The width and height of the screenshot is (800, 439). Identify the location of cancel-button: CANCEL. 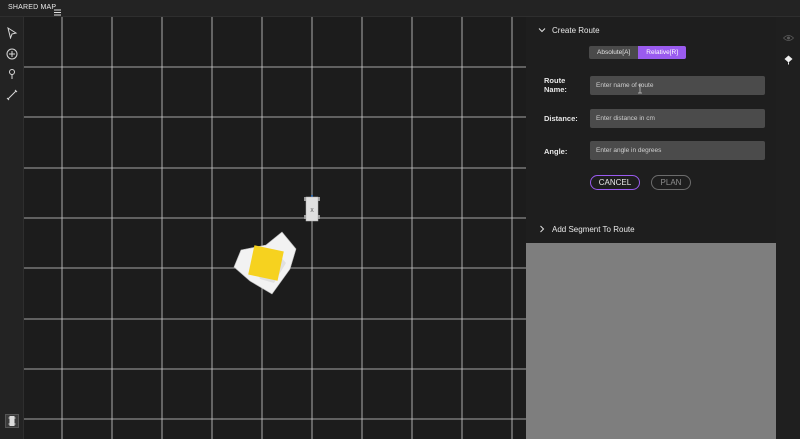
(615, 182).